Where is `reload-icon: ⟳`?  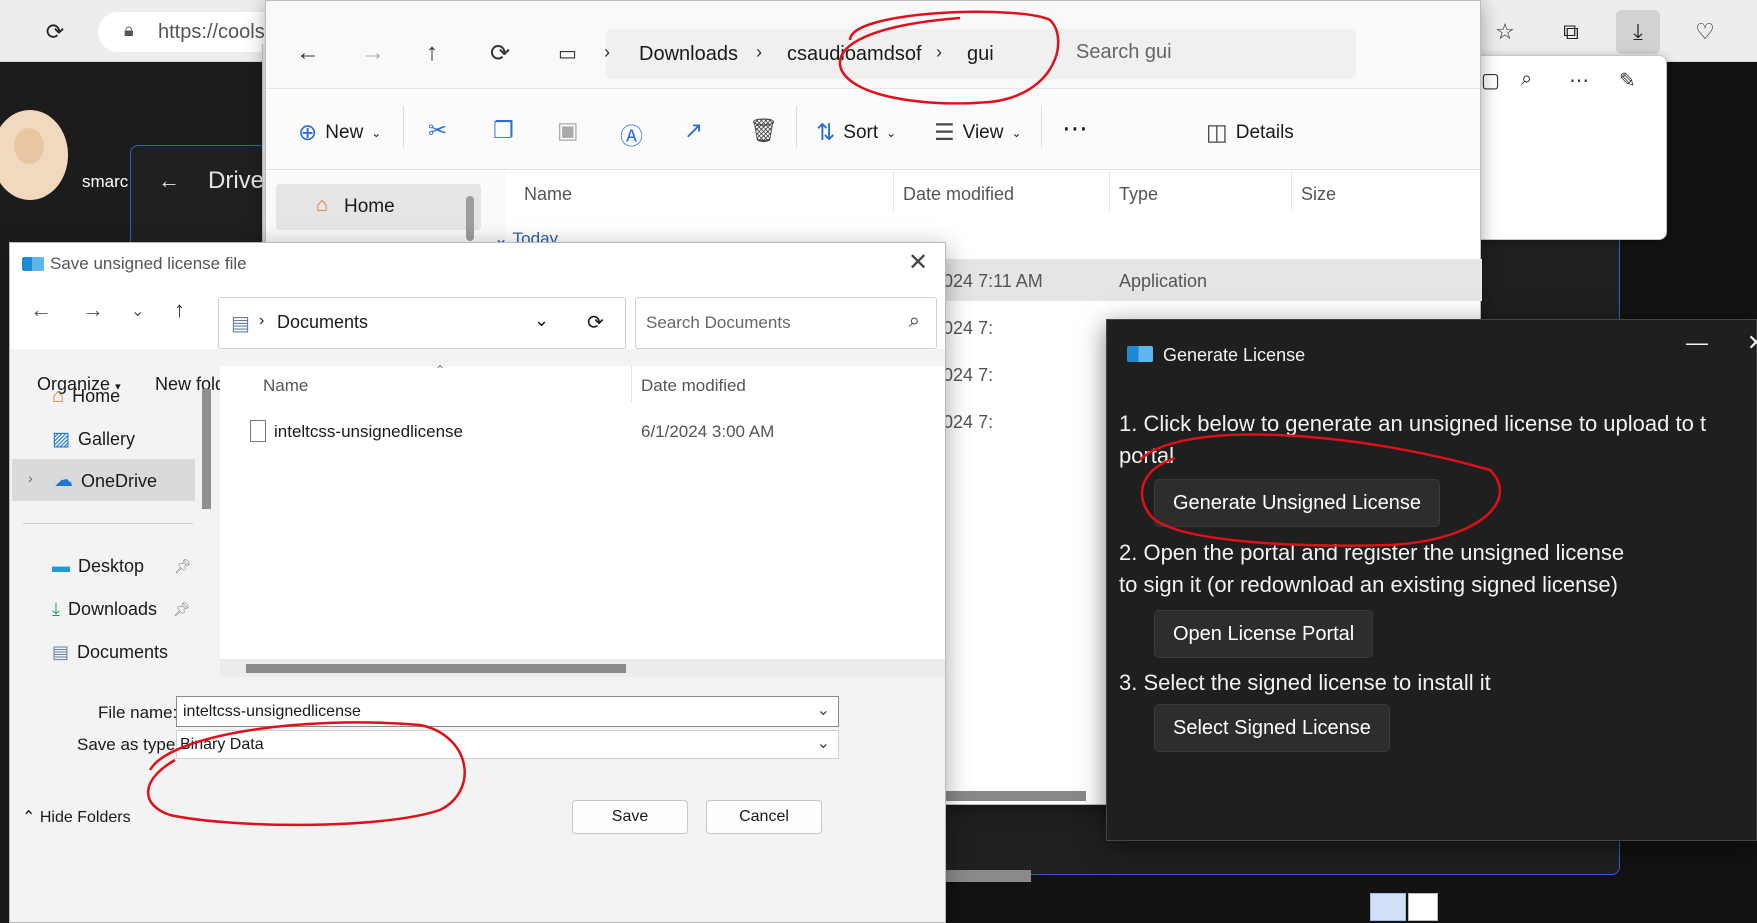 reload-icon: ⟳ is located at coordinates (55, 32).